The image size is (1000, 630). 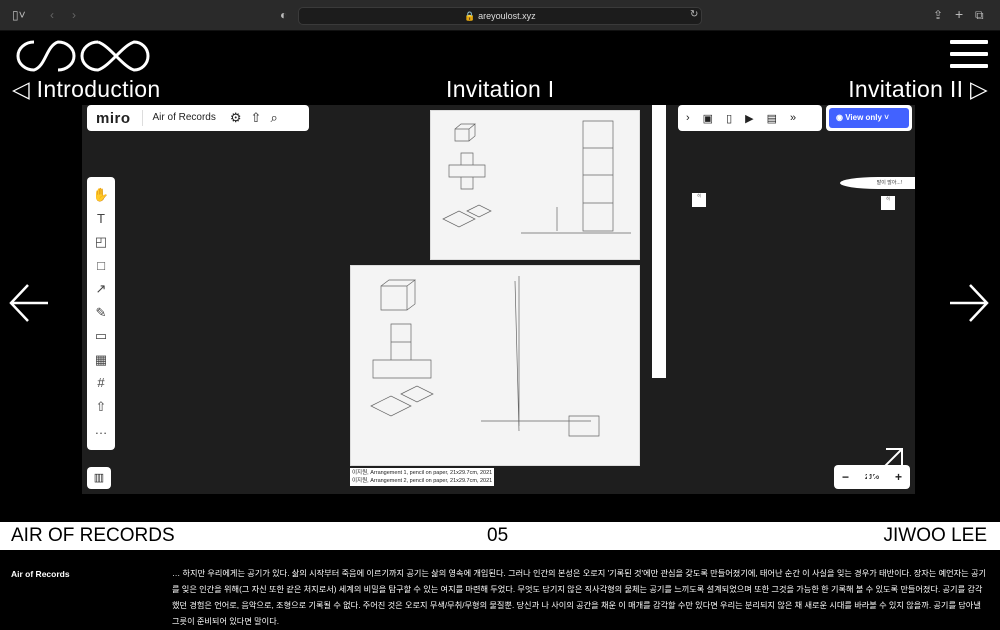 What do you see at coordinates (29, 303) in the screenshot?
I see `arrow-left-icon` at bounding box center [29, 303].